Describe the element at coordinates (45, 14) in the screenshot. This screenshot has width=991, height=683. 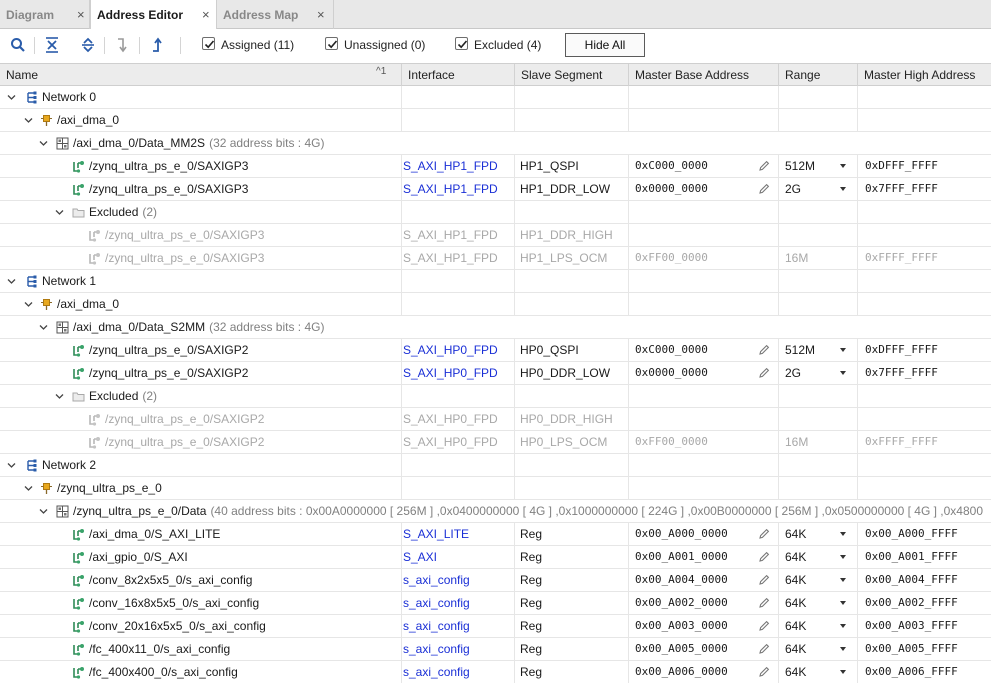
I see `tab-diagram: Diagram ×` at that location.